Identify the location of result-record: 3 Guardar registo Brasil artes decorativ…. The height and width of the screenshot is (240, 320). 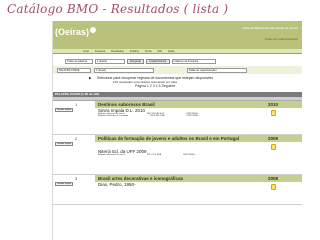
(177, 190).